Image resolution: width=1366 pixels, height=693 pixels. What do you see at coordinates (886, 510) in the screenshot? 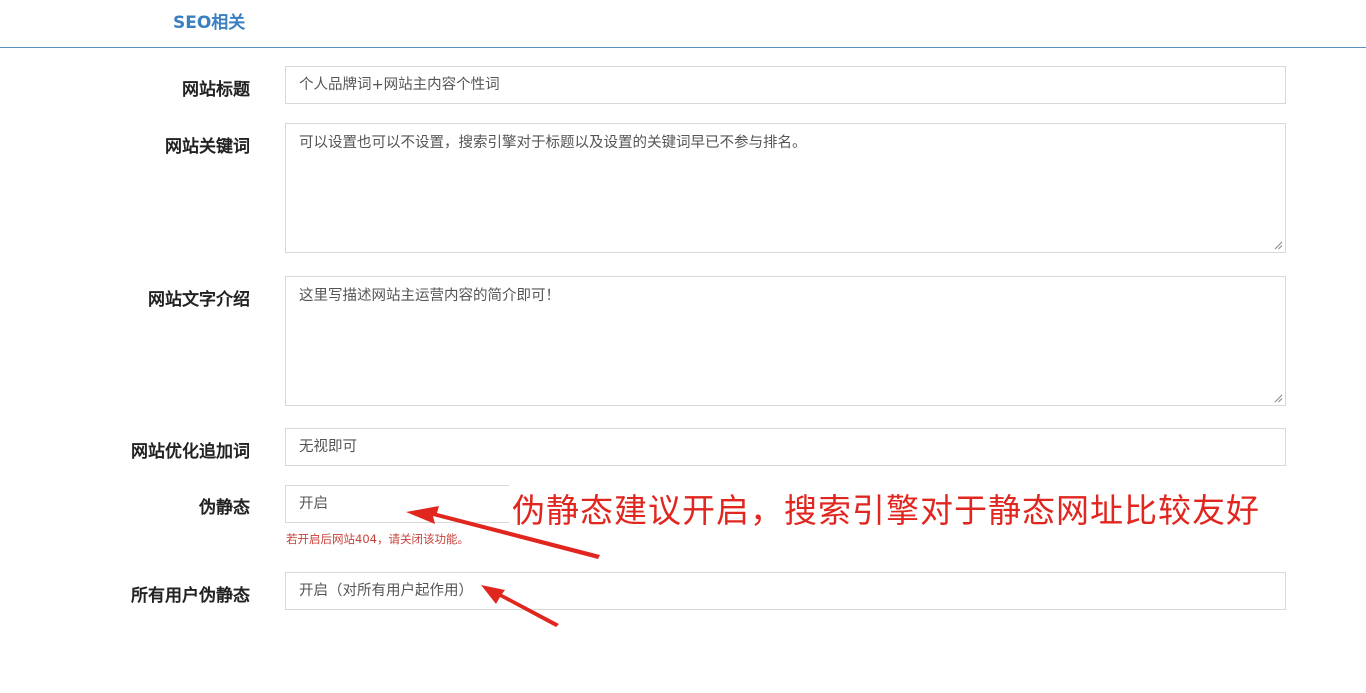
I see `annotation-text: 伪静态建议开启，搜索引擎对于静态网址比较友好` at bounding box center [886, 510].